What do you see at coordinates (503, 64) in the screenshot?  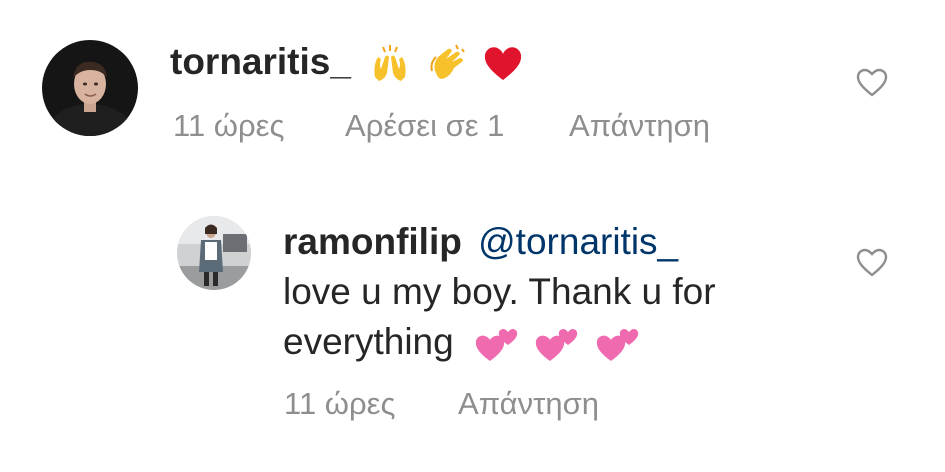 I see `red-heart-emoji` at bounding box center [503, 64].